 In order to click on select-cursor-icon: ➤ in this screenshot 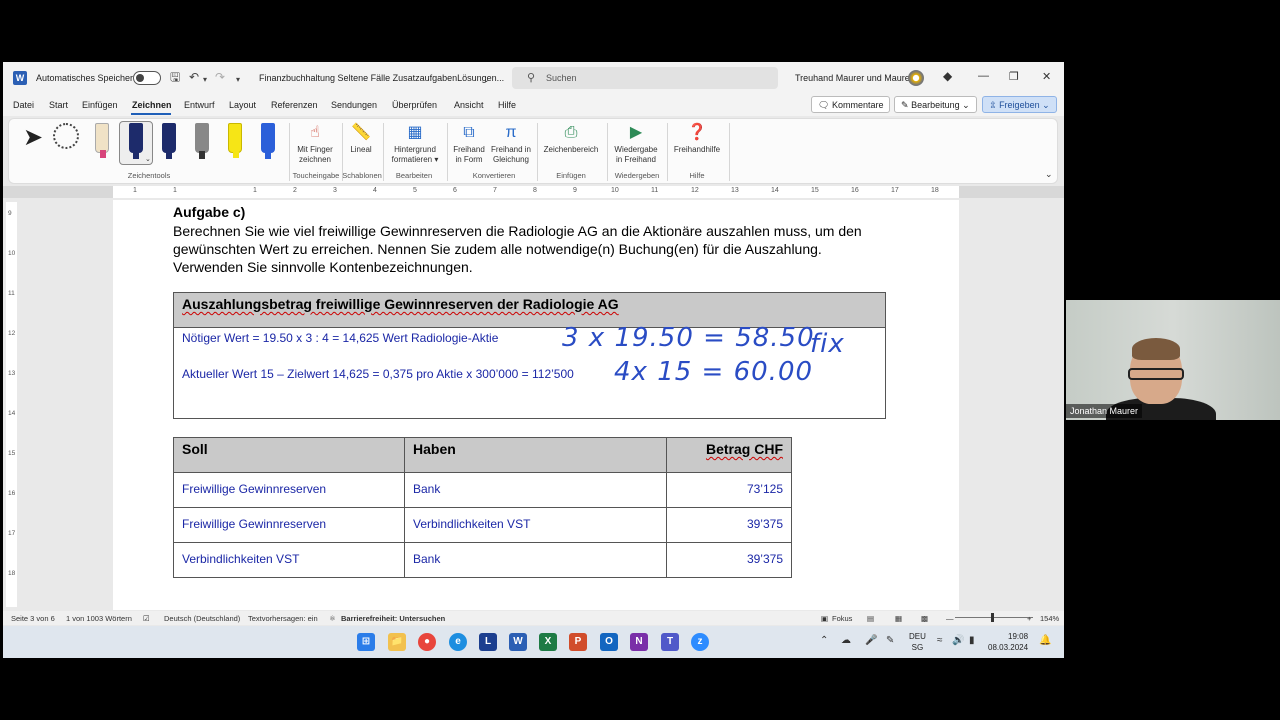, I will do `click(33, 137)`.